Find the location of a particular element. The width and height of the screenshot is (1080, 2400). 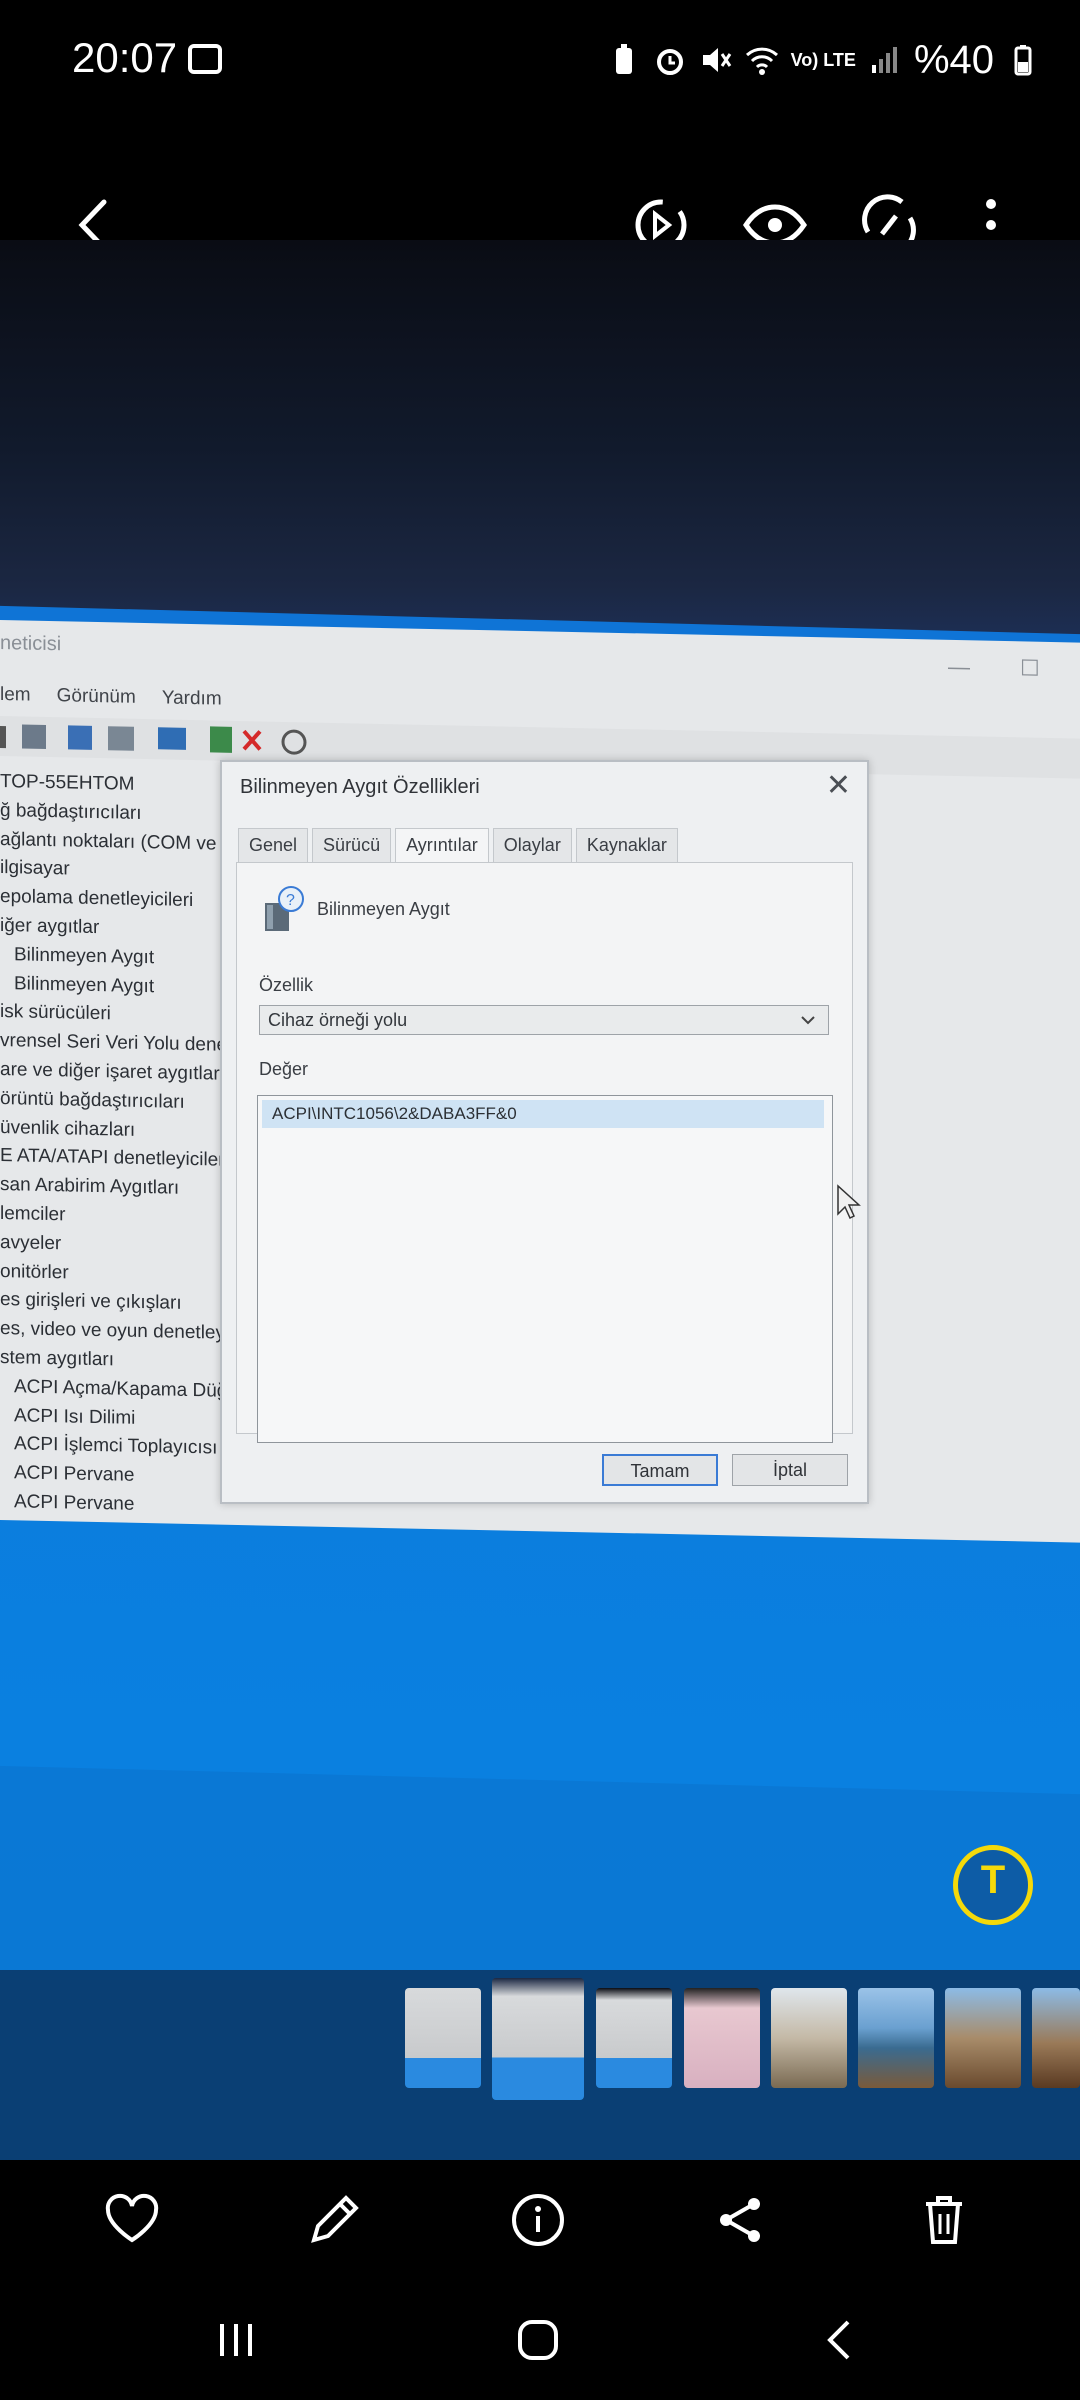

filmstrip is located at coordinates (540, 2065).